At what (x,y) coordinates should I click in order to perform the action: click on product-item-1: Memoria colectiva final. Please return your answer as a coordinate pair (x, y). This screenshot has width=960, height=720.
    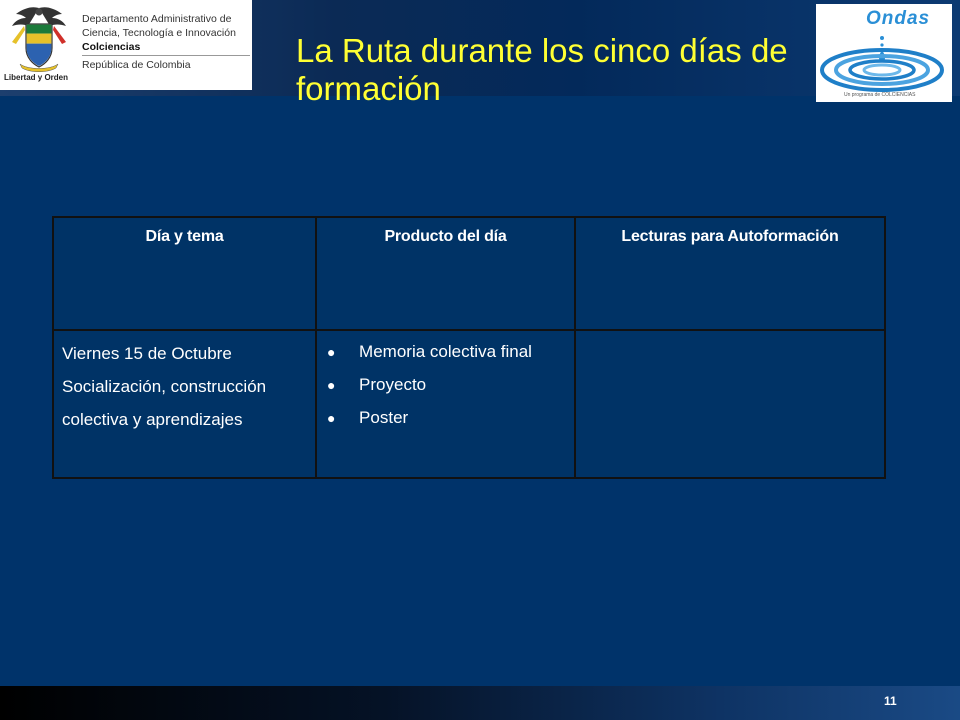
    Looking at the image, I should click on (445, 351).